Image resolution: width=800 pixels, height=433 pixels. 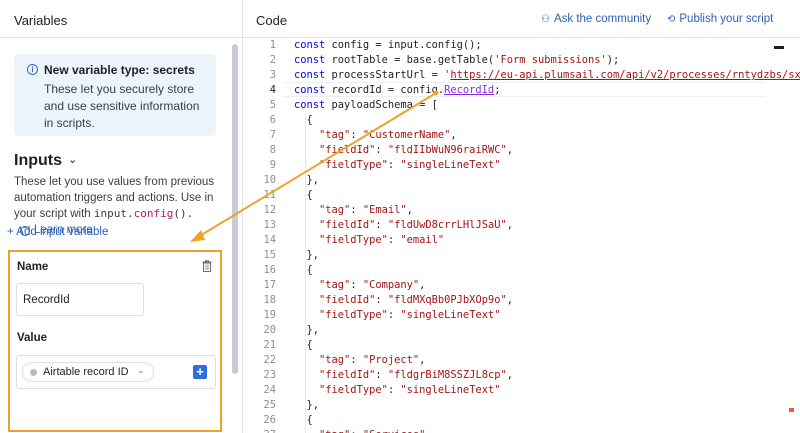 I want to click on line-number: 14, so click(x=269, y=240).